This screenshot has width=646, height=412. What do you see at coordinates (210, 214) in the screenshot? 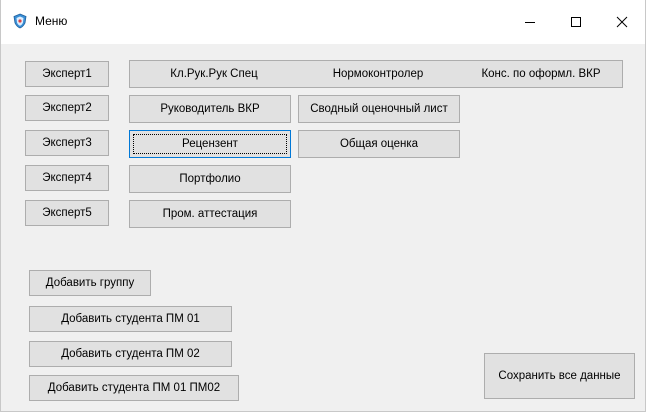
I see `prom-attestacia-button: Пром. аттестация` at bounding box center [210, 214].